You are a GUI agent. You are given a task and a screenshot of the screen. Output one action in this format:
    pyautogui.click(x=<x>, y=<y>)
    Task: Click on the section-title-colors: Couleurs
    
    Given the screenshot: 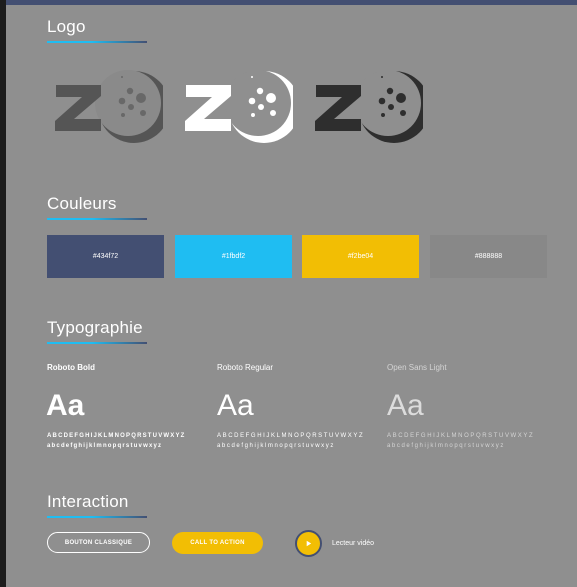 What is the action you would take?
    pyautogui.click(x=82, y=203)
    